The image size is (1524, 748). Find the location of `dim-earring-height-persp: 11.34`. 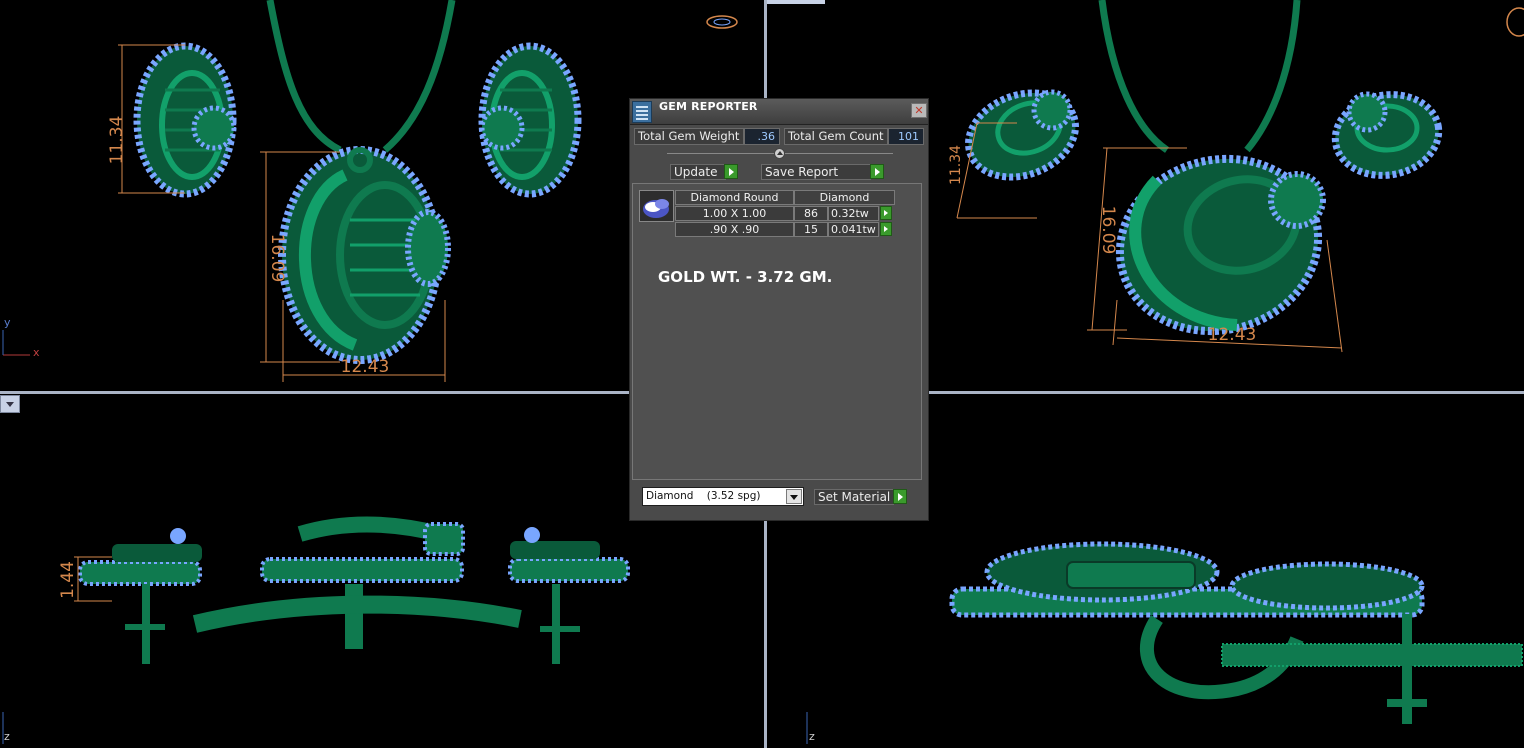

dim-earring-height-persp: 11.34 is located at coordinates (956, 165).